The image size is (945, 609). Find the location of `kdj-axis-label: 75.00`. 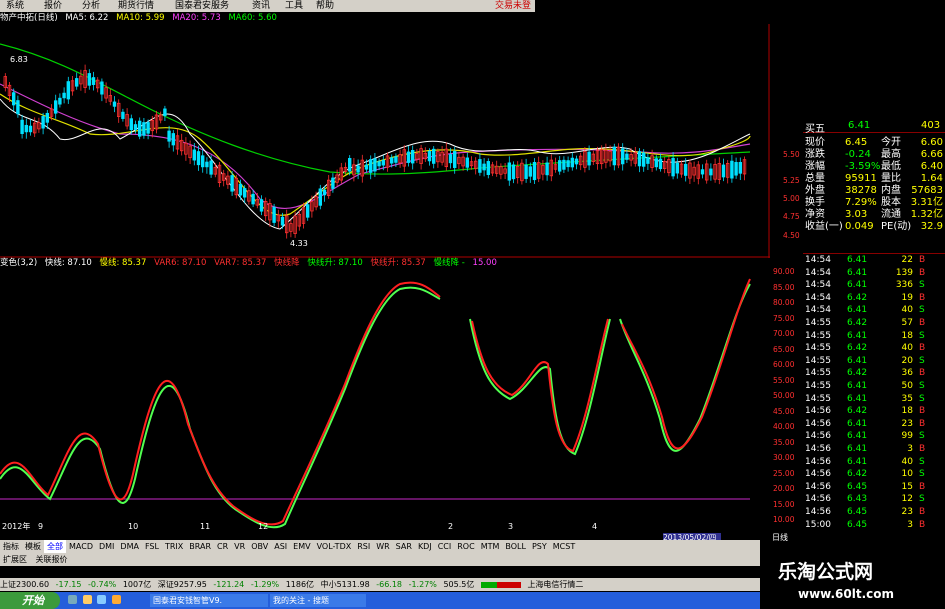

kdj-axis-label: 75.00 is located at coordinates (784, 318).